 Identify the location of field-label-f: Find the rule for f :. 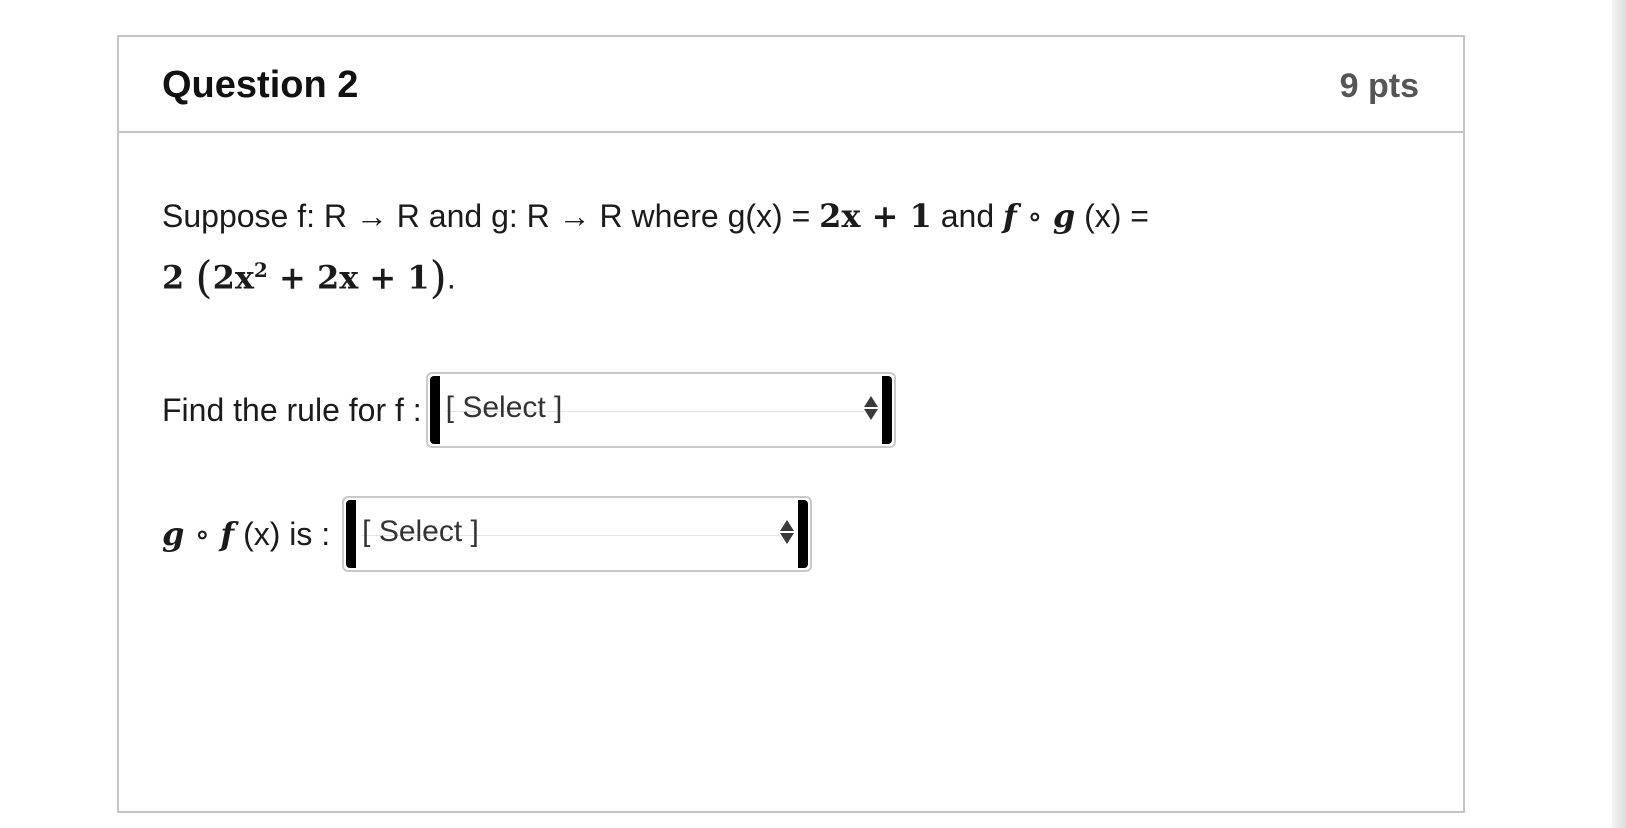
(292, 409).